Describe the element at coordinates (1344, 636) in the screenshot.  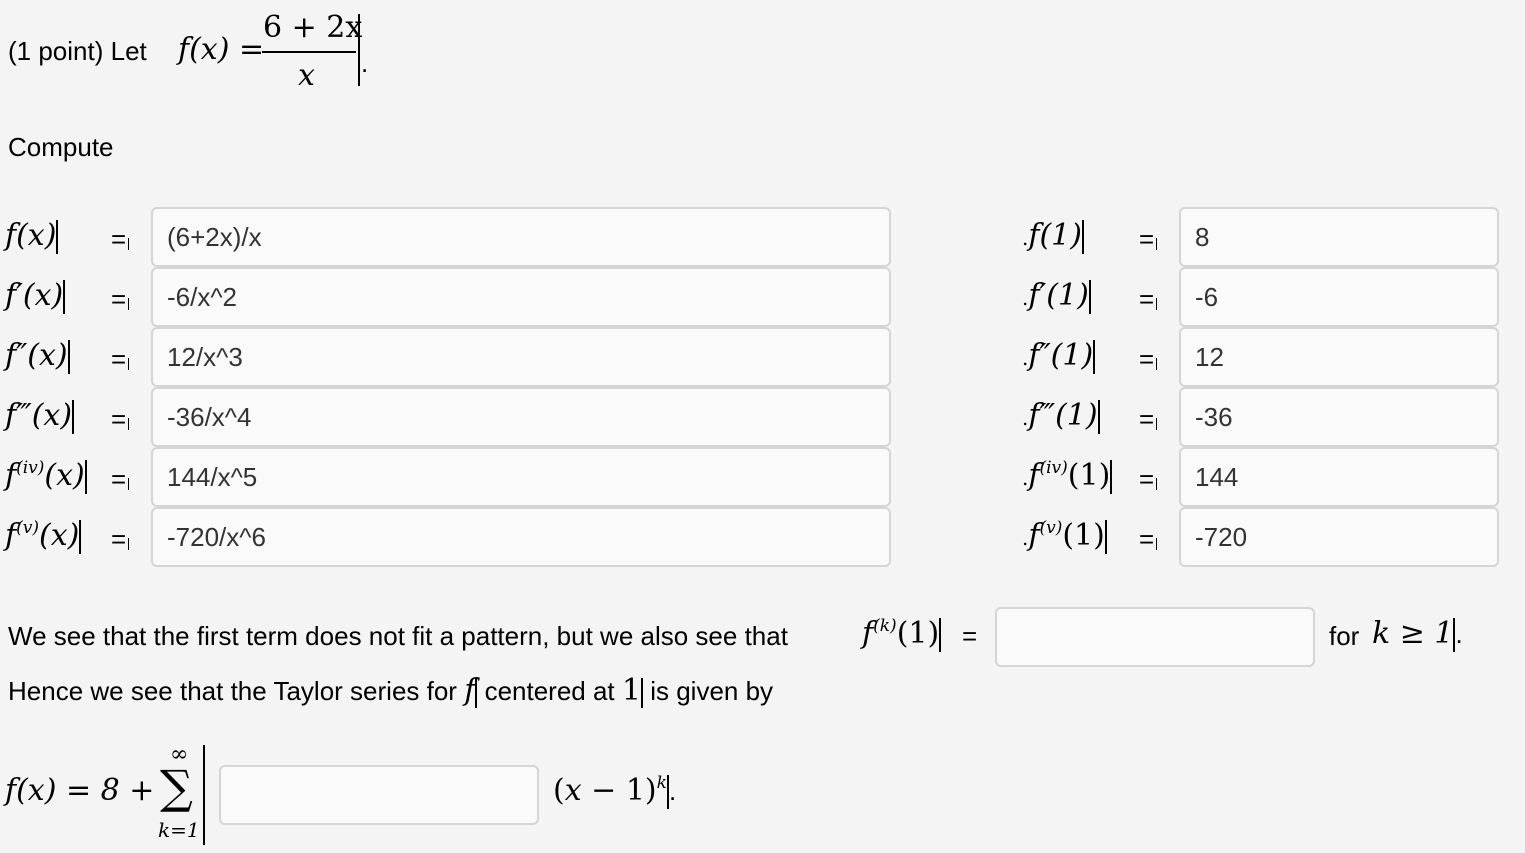
I see `for-label: for` at that location.